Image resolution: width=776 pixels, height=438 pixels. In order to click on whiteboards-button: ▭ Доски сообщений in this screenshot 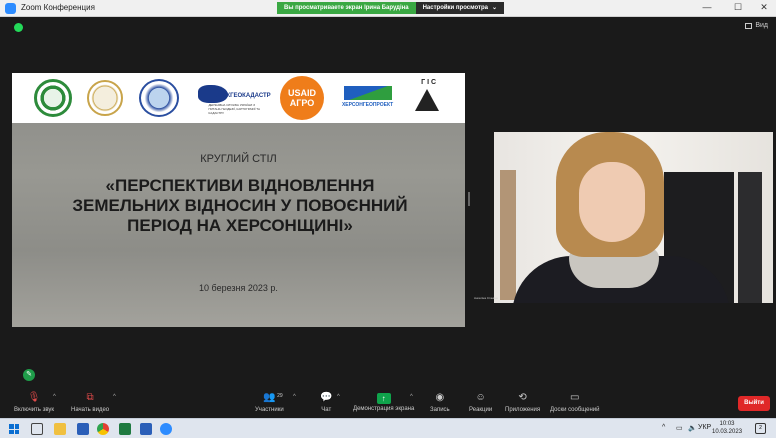, I will do `click(575, 404)`.